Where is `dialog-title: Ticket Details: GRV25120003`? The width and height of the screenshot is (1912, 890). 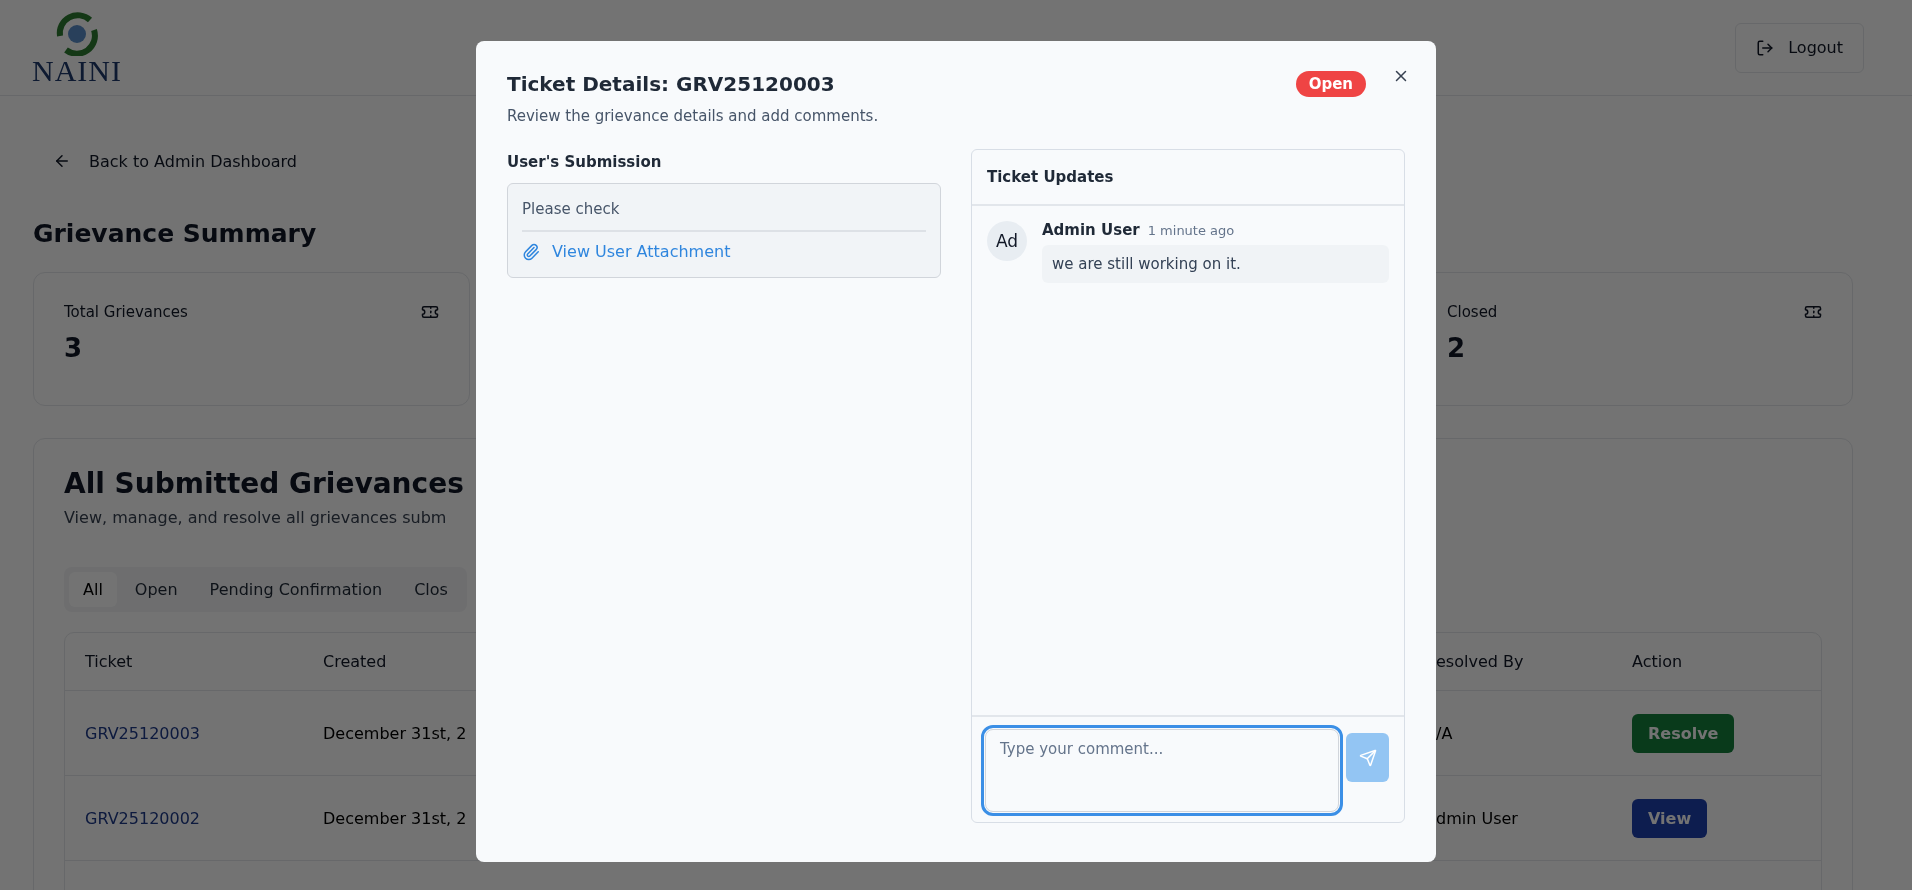
dialog-title: Ticket Details: GRV25120003 is located at coordinates (671, 84).